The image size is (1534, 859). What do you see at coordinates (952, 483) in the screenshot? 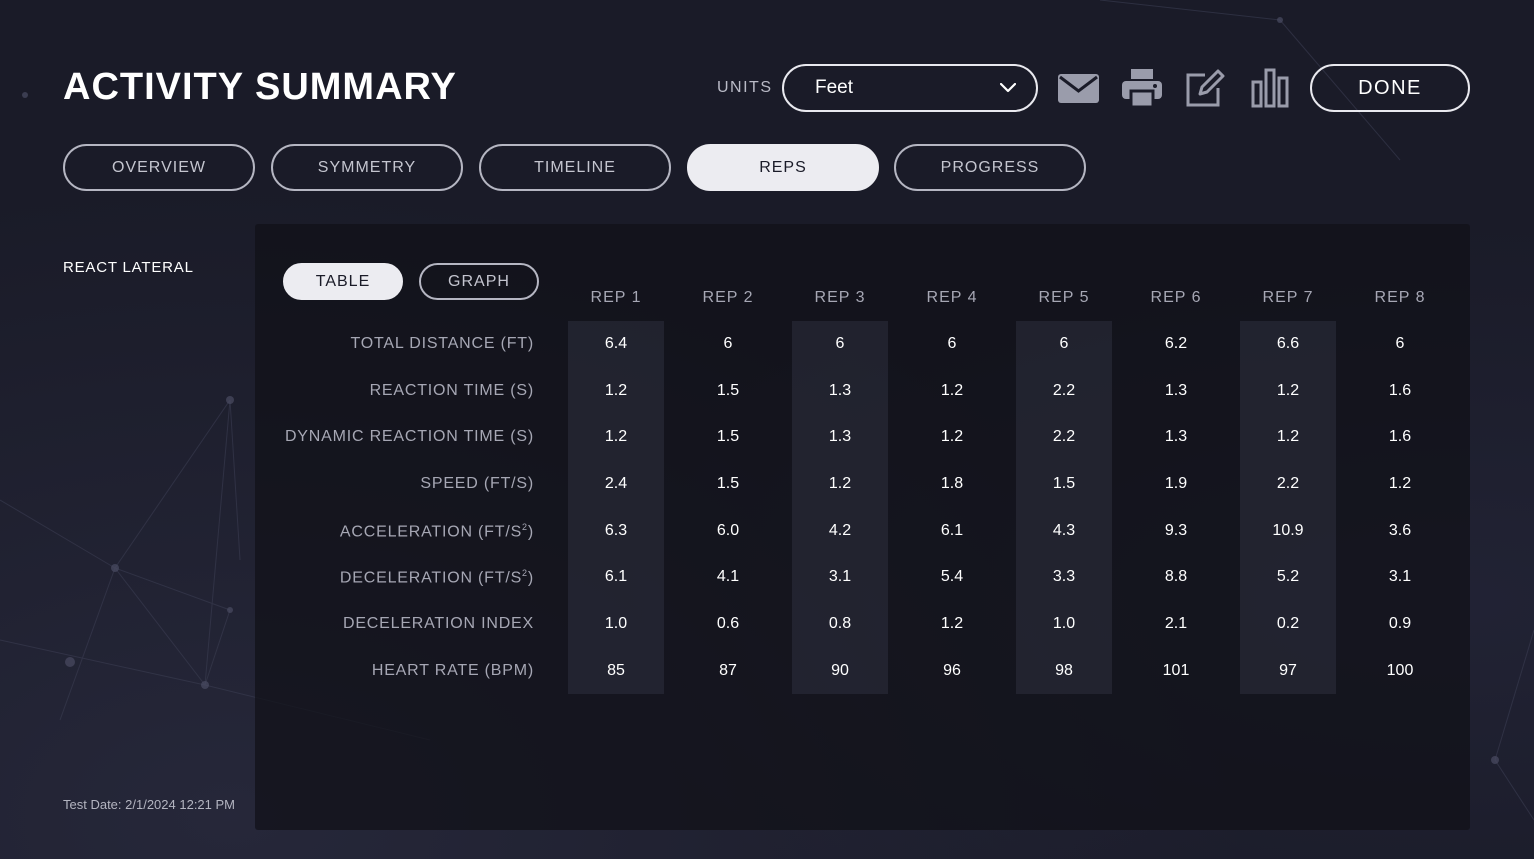
I see `table-cell: 1.8` at bounding box center [952, 483].